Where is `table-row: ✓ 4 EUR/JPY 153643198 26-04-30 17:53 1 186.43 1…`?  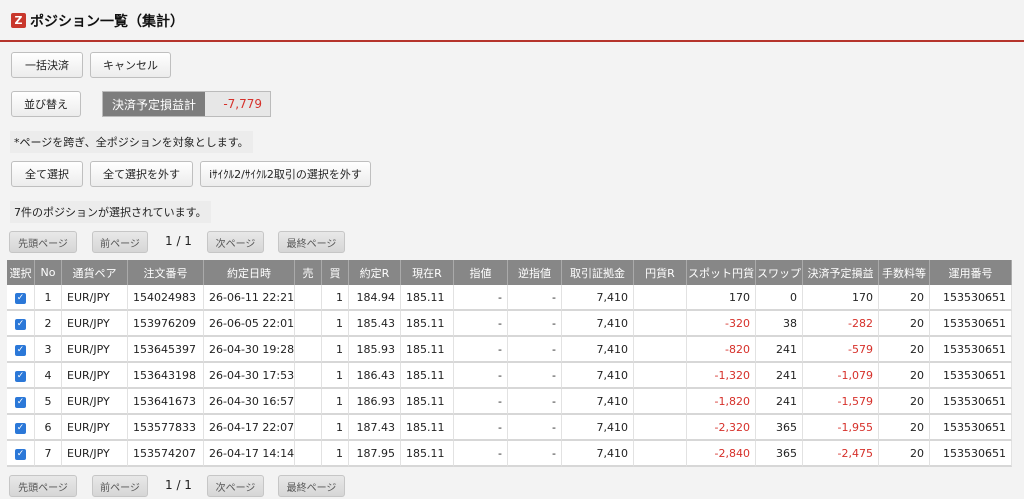 table-row: ✓ 4 EUR/JPY 153643198 26-04-30 17:53 1 186.43 1… is located at coordinates (509, 376).